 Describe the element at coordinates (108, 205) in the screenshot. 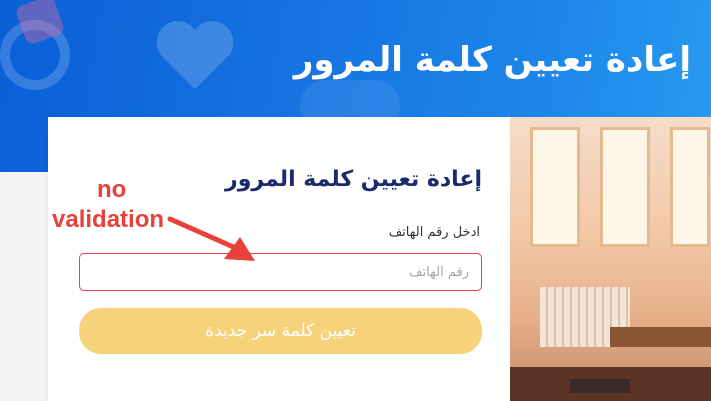

I see `annotation-text: no validation` at that location.